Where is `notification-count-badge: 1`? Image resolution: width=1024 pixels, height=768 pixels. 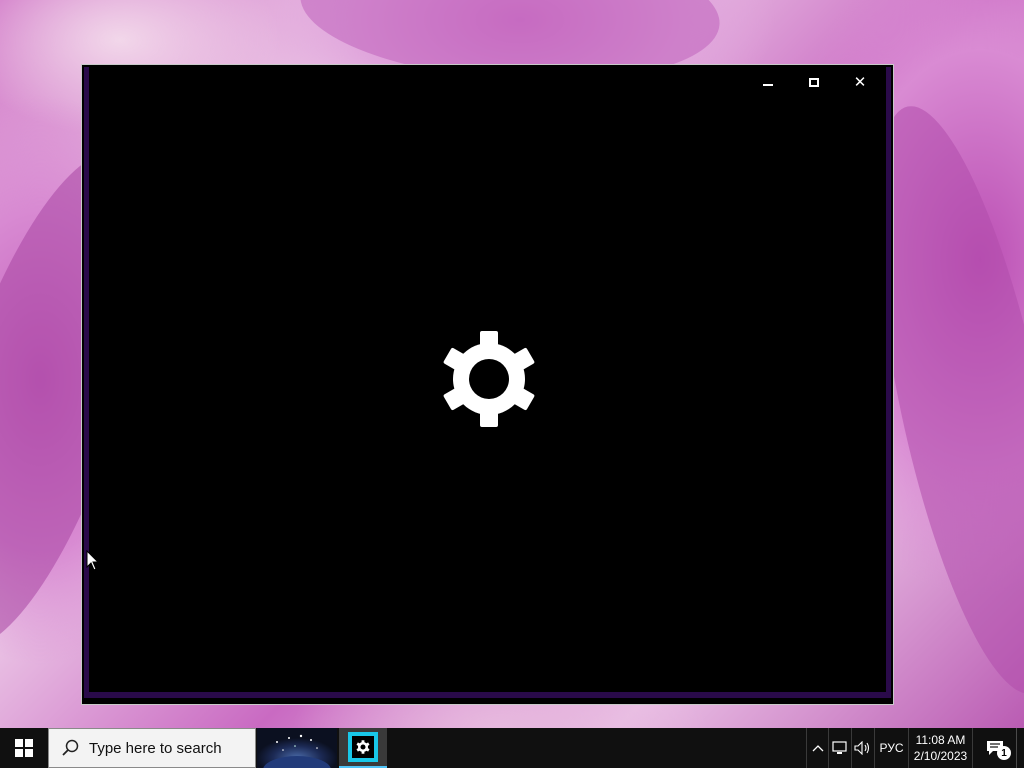 notification-count-badge: 1 is located at coordinates (1004, 753).